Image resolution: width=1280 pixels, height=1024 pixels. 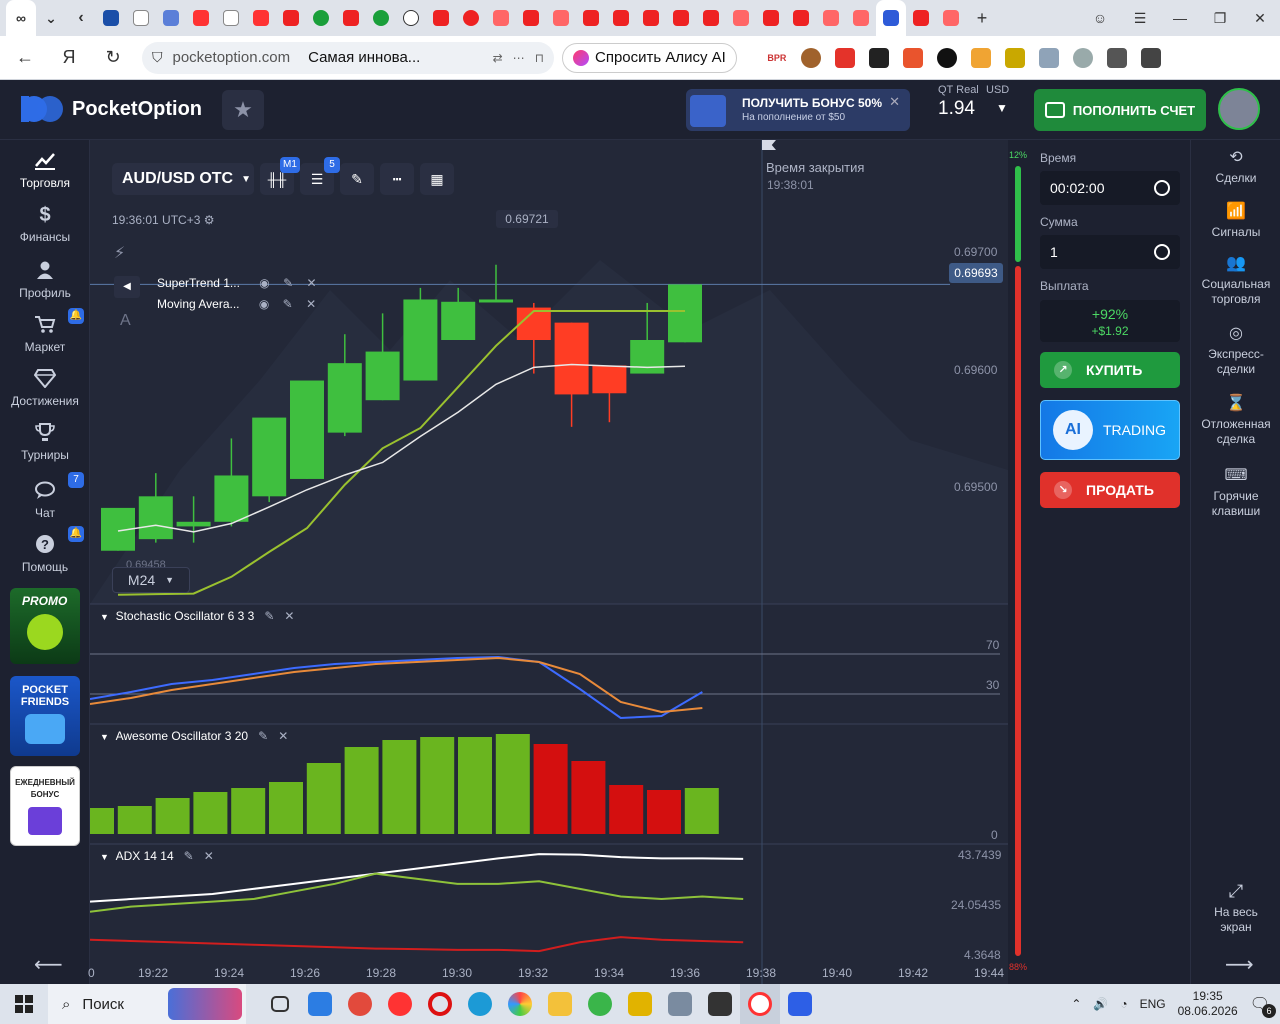 I want to click on taskbar-search: ⌕ Поиск, so click(x=147, y=1004).